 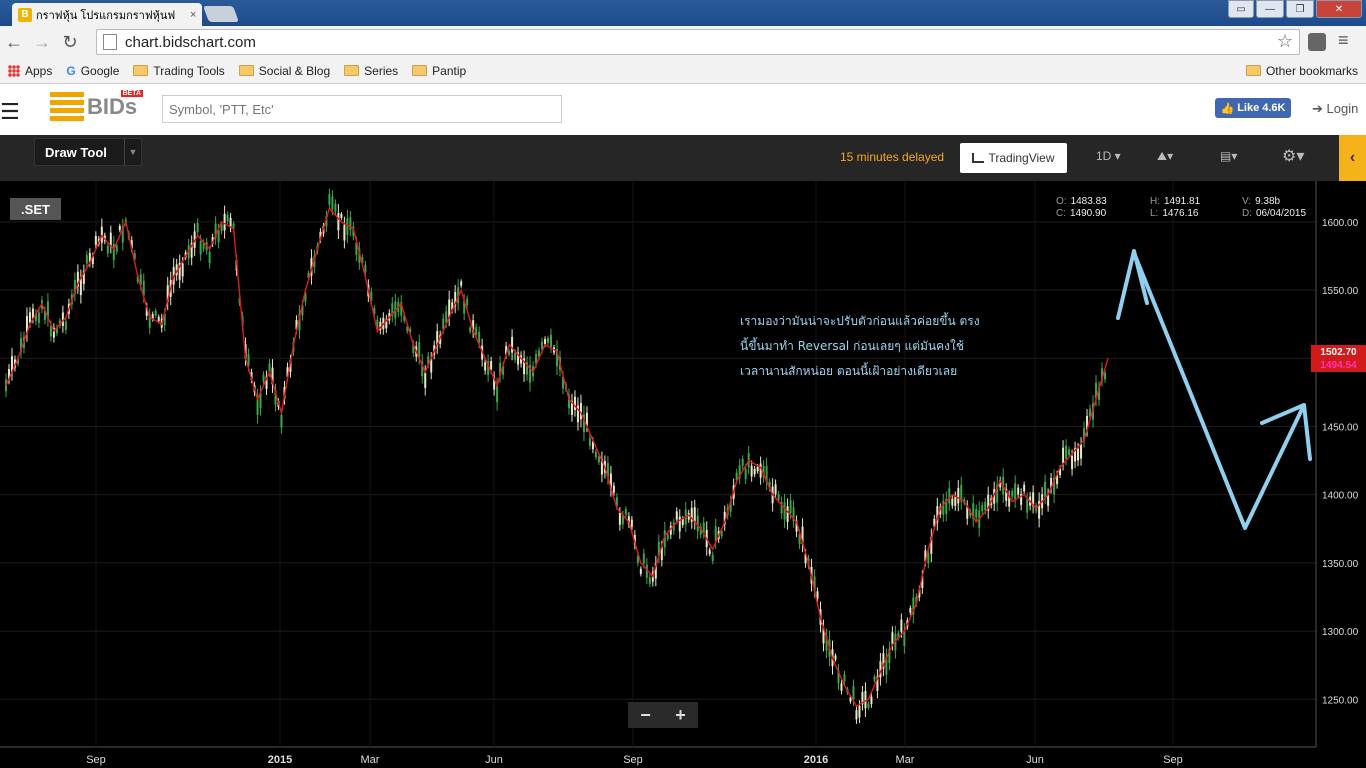 What do you see at coordinates (10, 112) in the screenshot?
I see `hamburger-menu-icon: ☰` at bounding box center [10, 112].